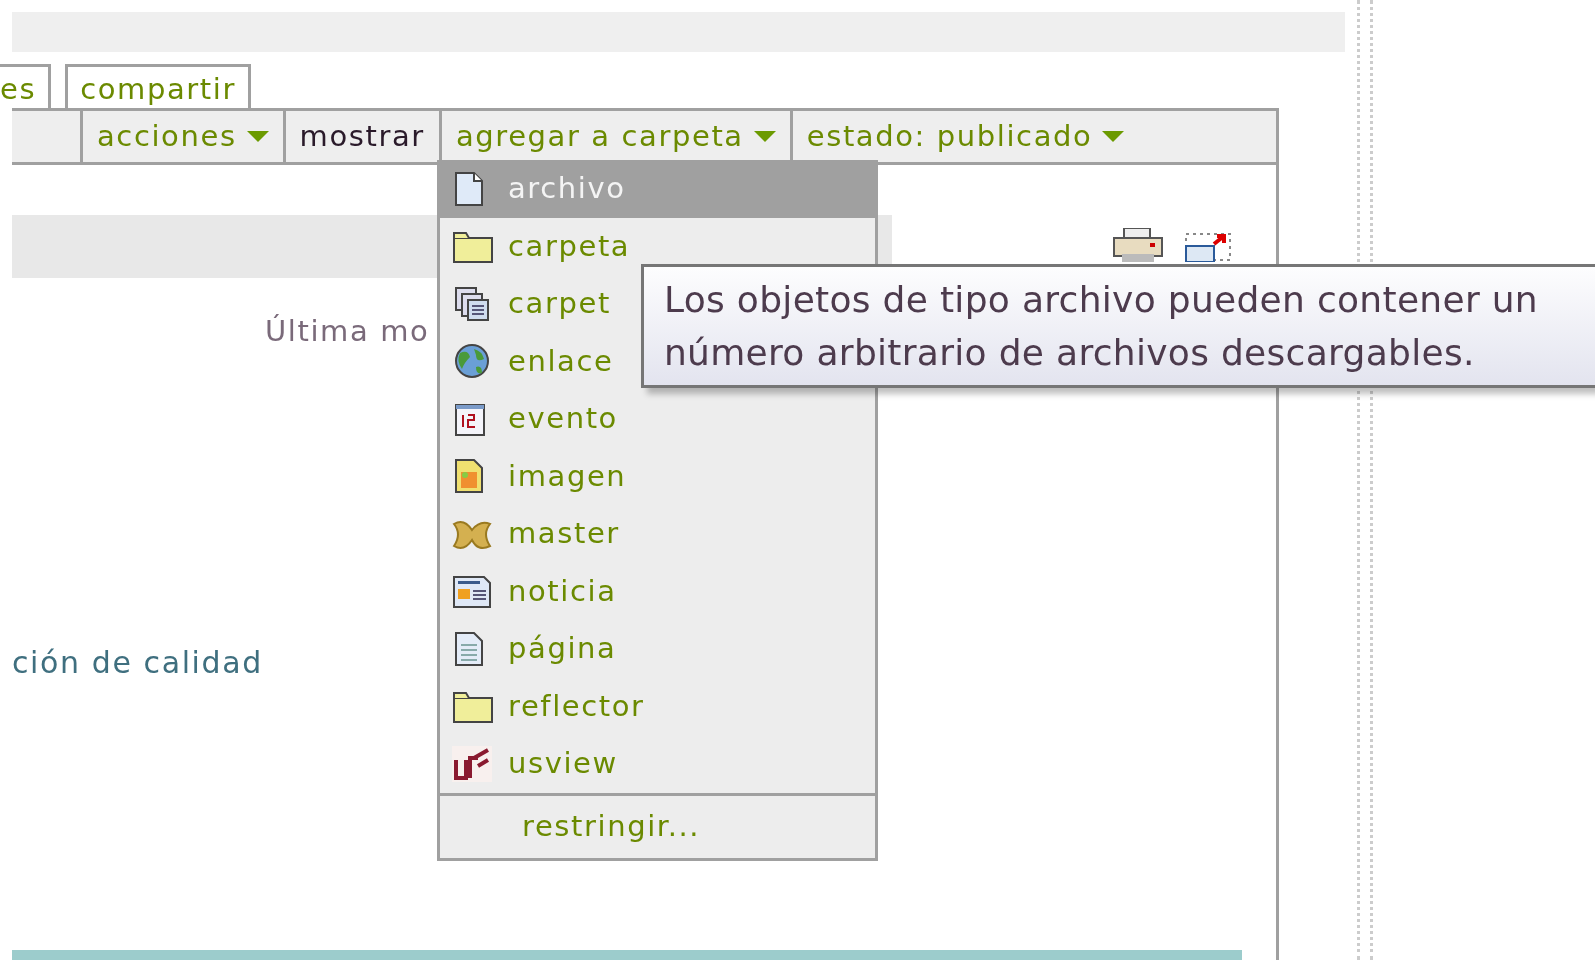 The image size is (1595, 960). What do you see at coordinates (137, 663) in the screenshot?
I see `body-text: ción de calidad` at bounding box center [137, 663].